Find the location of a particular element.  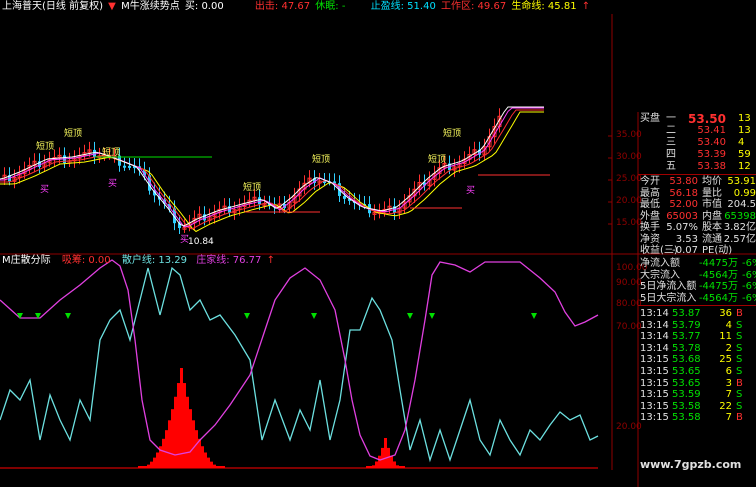

buy-level-row: 四 53.39 59 is located at coordinates (697, 155).